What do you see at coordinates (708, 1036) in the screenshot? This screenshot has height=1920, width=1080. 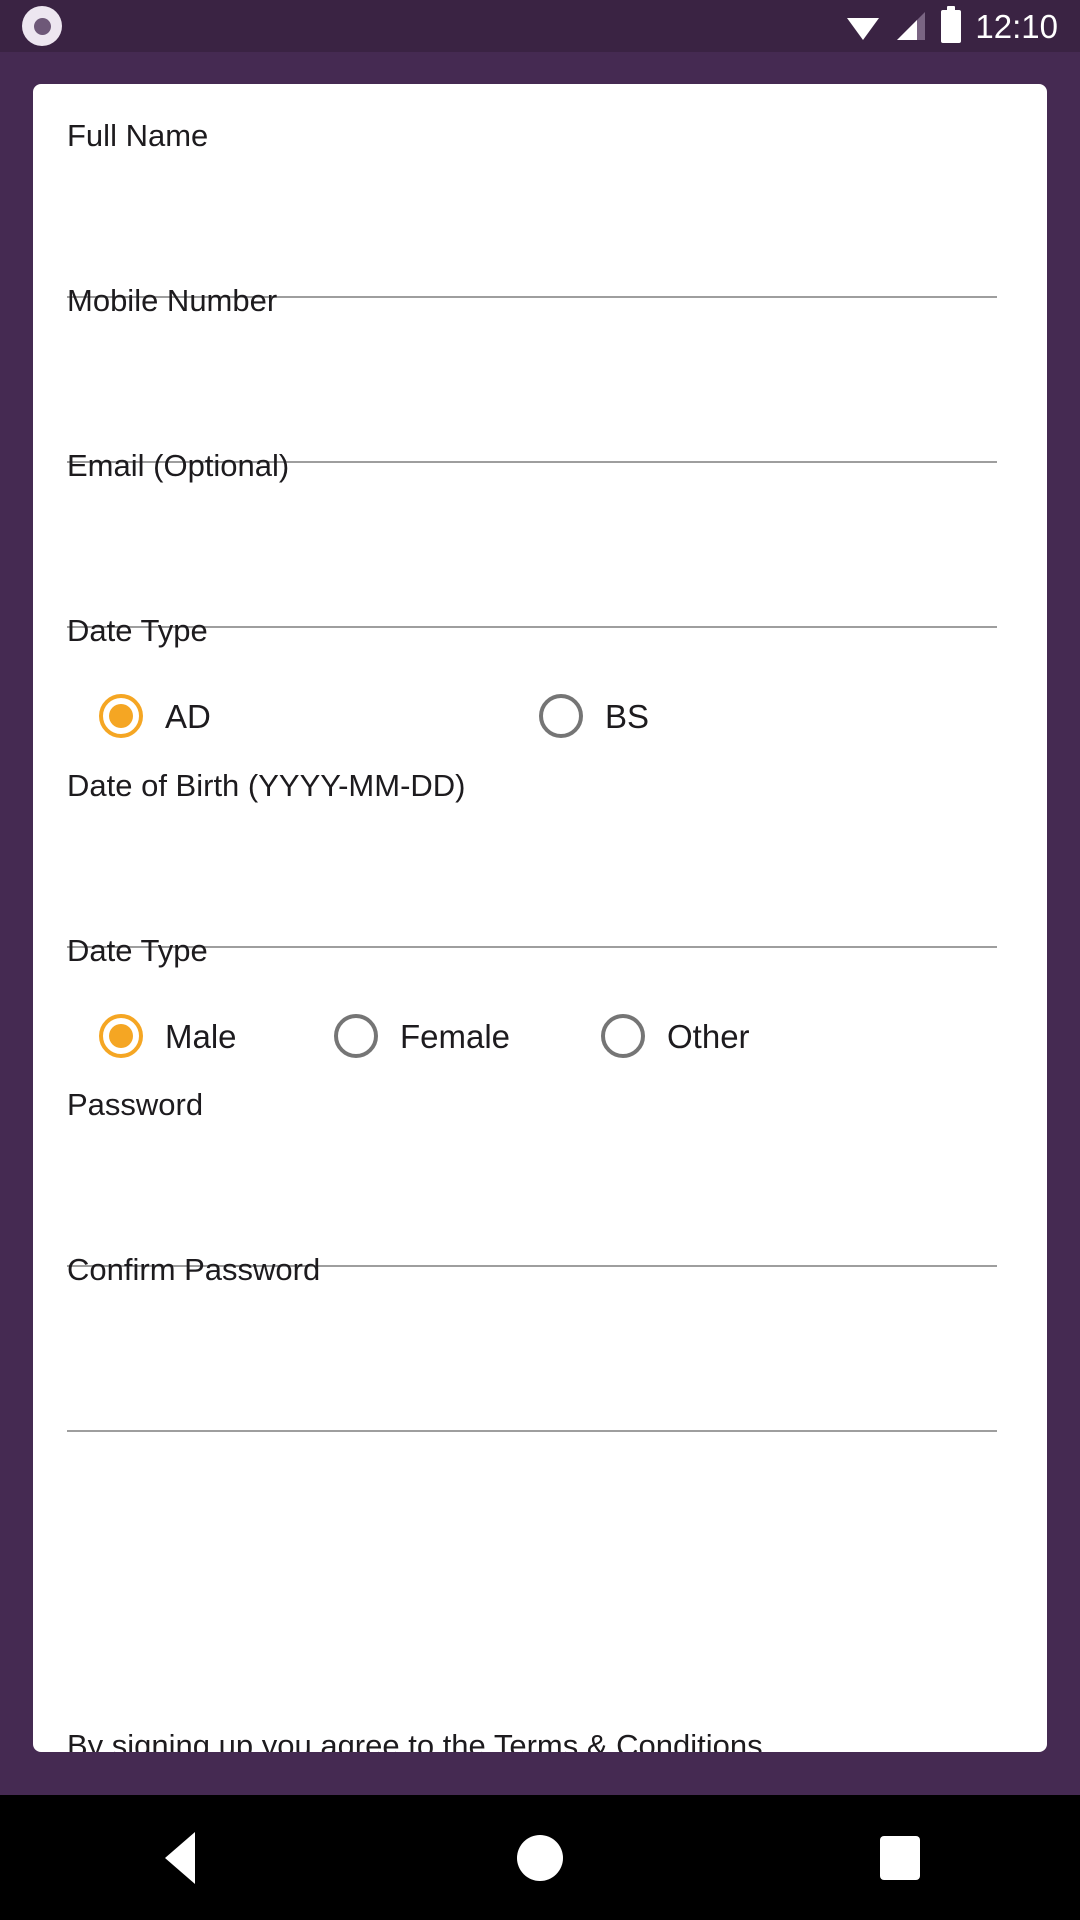 I see `gender-option-other-label: Other` at bounding box center [708, 1036].